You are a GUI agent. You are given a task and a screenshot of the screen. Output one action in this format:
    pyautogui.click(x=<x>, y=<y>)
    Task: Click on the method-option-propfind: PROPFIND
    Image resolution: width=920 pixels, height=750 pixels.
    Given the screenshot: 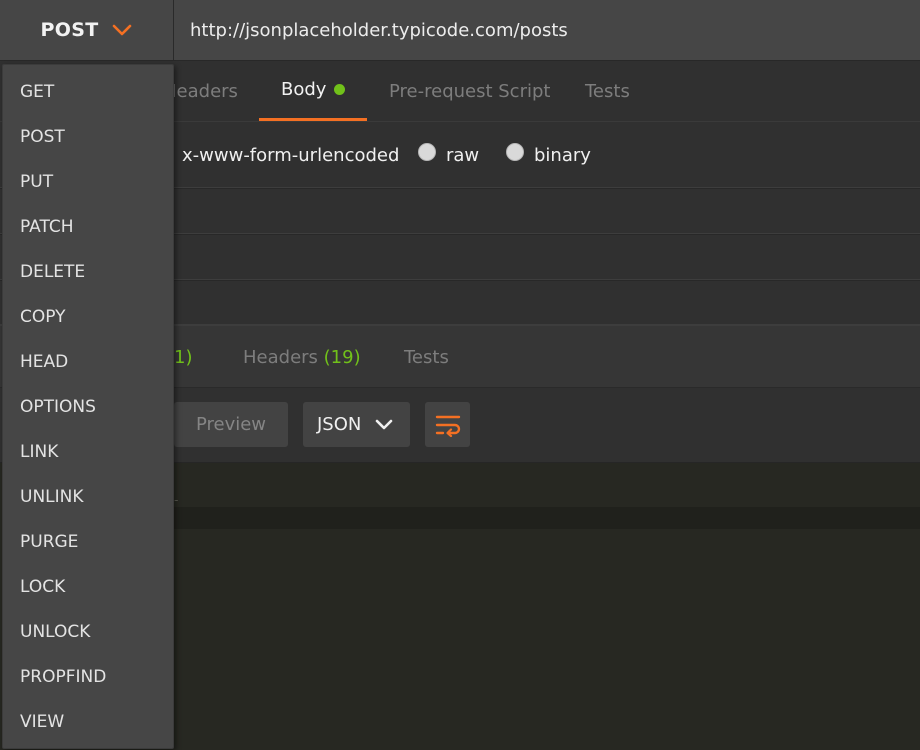 What is the action you would take?
    pyautogui.click(x=88, y=676)
    